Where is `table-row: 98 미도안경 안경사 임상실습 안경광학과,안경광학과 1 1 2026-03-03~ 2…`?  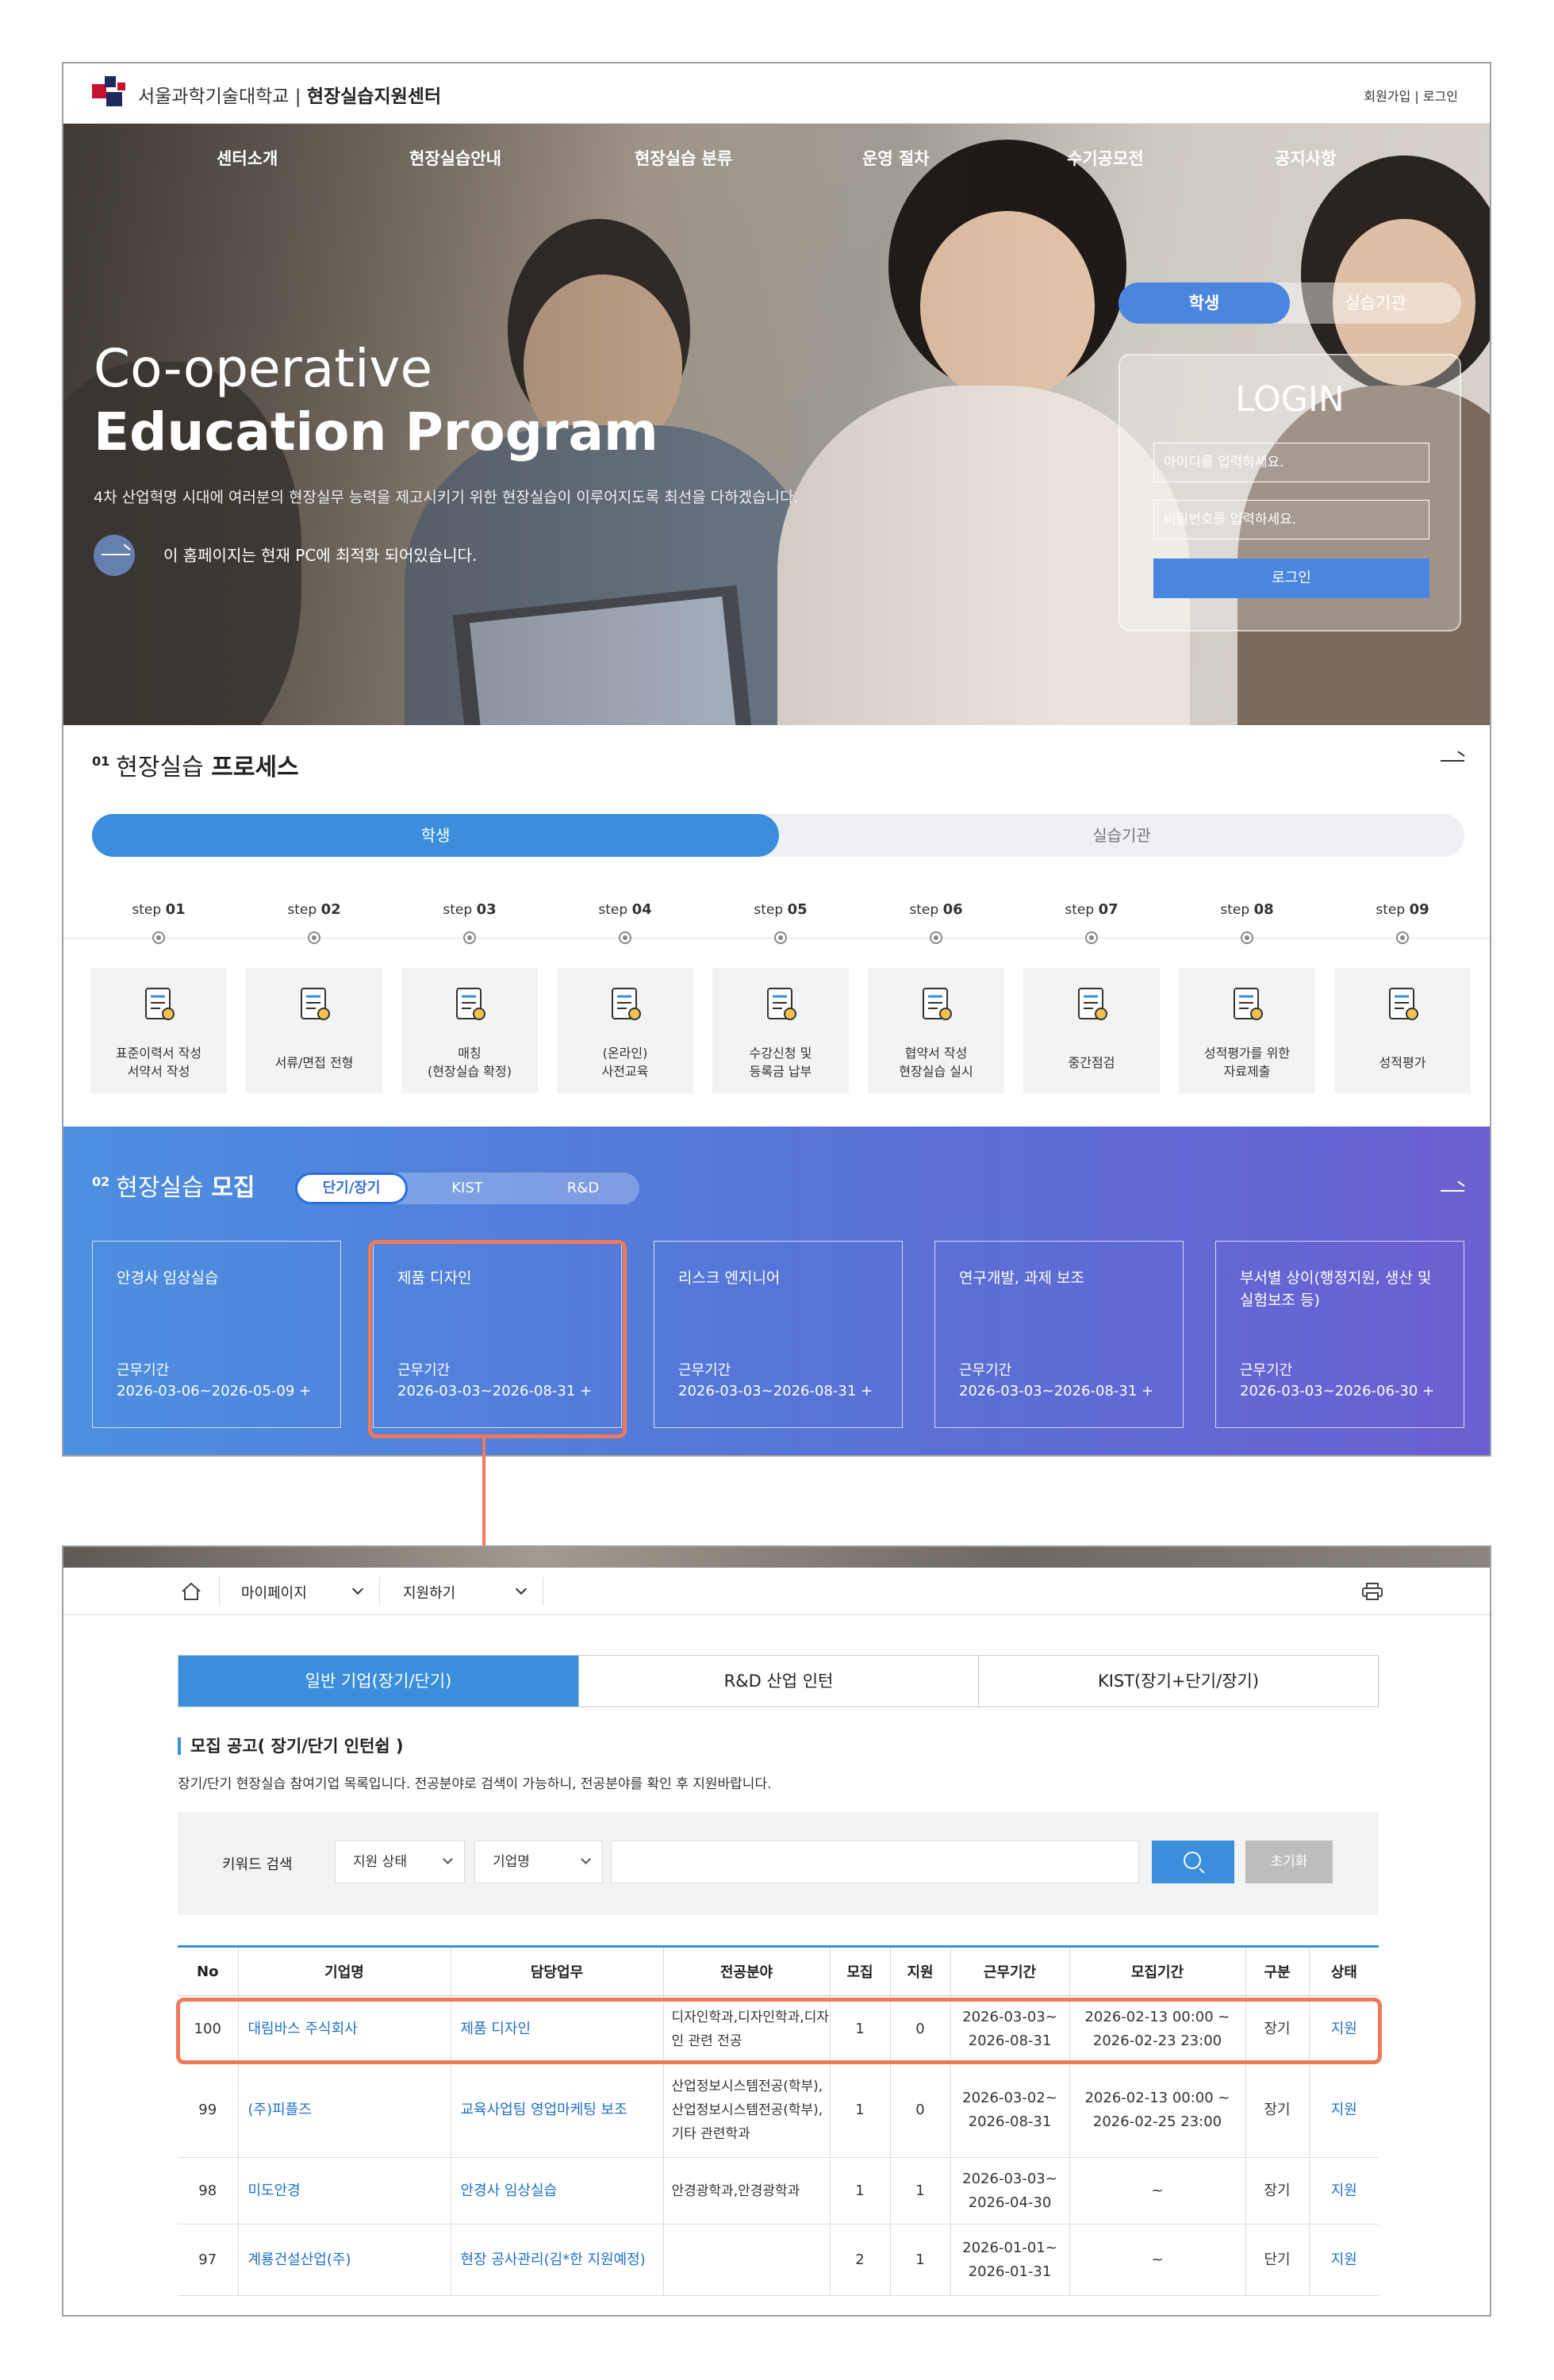 table-row: 98 미도안경 안경사 임상실습 안경광학과,안경광학과 1 1 2026-03-03~ 2… is located at coordinates (778, 2191).